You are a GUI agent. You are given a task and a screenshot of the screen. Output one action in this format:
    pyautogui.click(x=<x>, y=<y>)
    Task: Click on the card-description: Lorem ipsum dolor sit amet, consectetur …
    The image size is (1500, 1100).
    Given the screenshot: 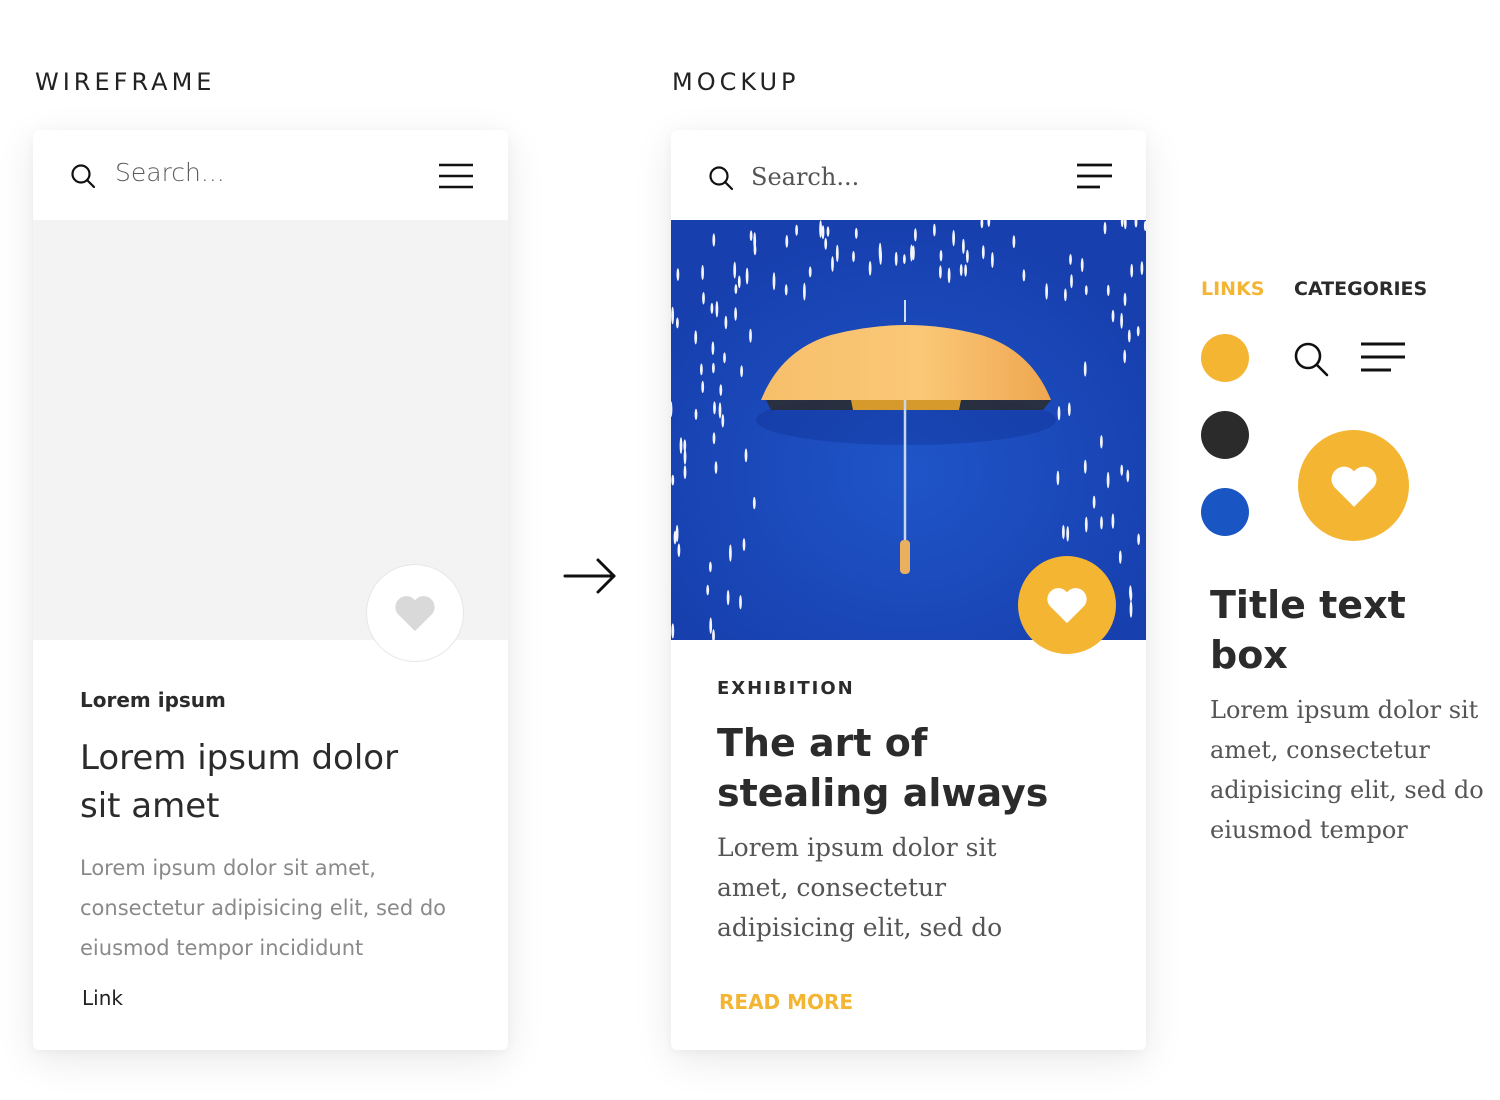 What is the action you would take?
    pyautogui.click(x=860, y=887)
    